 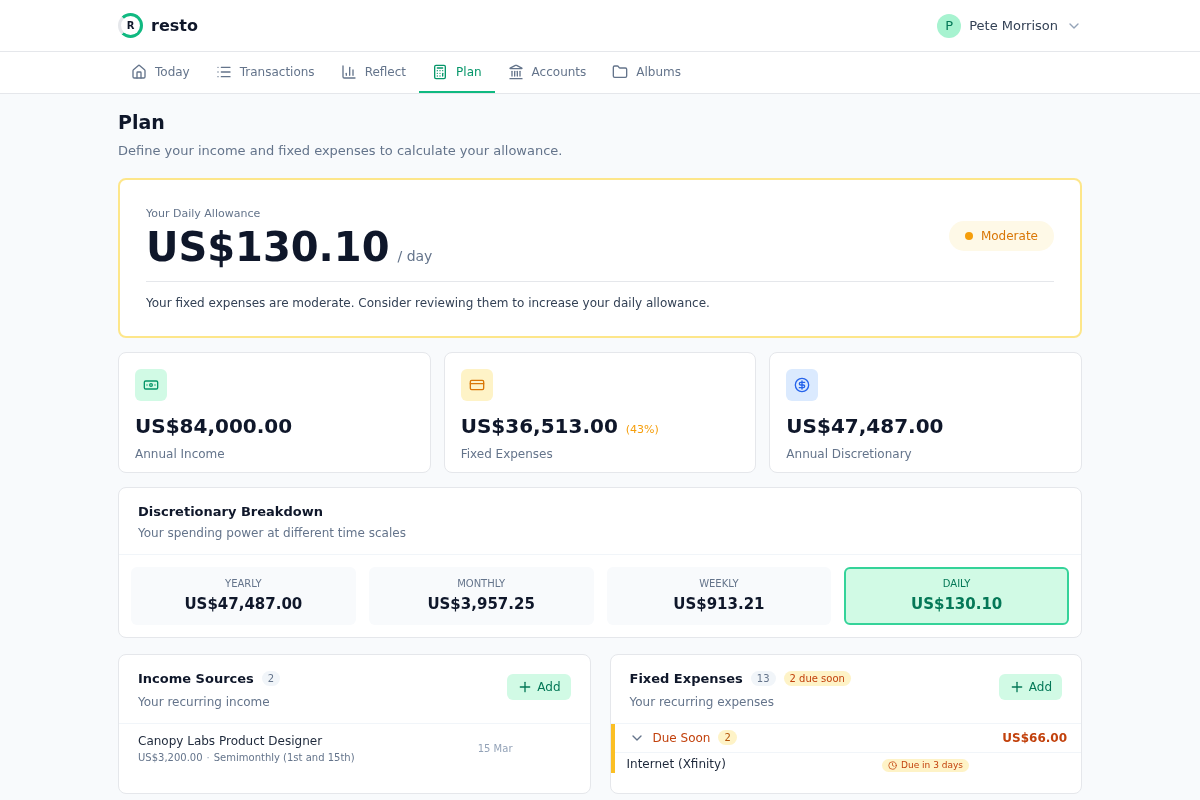 I want to click on income-schedule: Semimonthly (1st and 15th), so click(x=284, y=757).